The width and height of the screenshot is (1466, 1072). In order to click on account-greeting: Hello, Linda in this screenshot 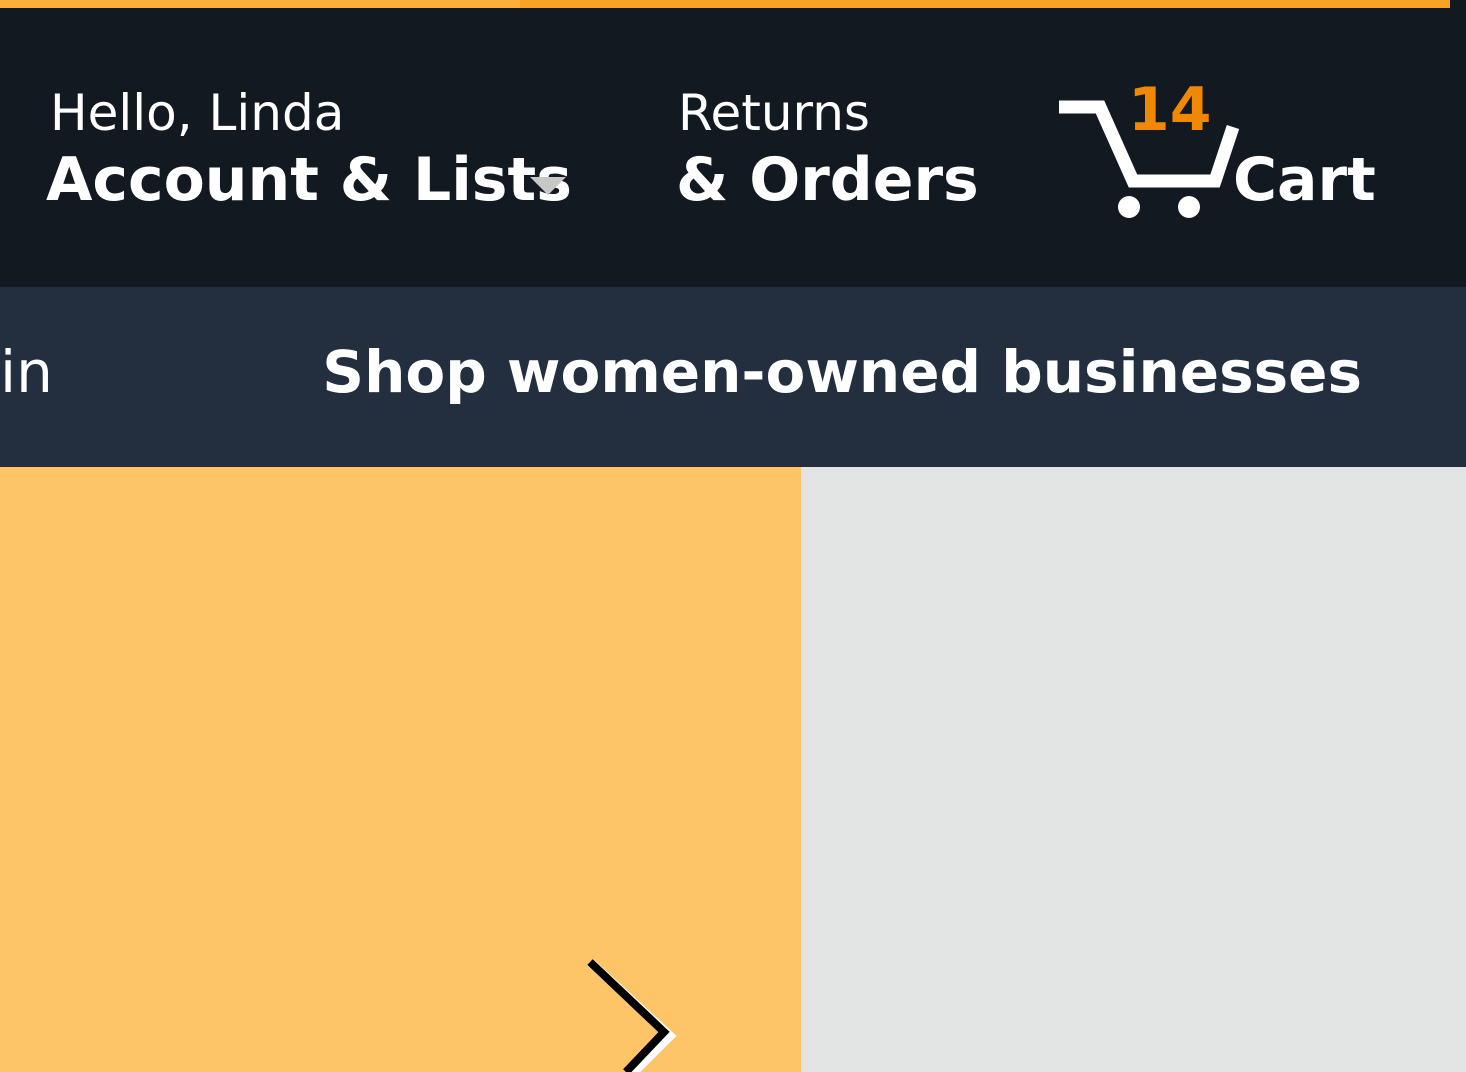, I will do `click(197, 113)`.